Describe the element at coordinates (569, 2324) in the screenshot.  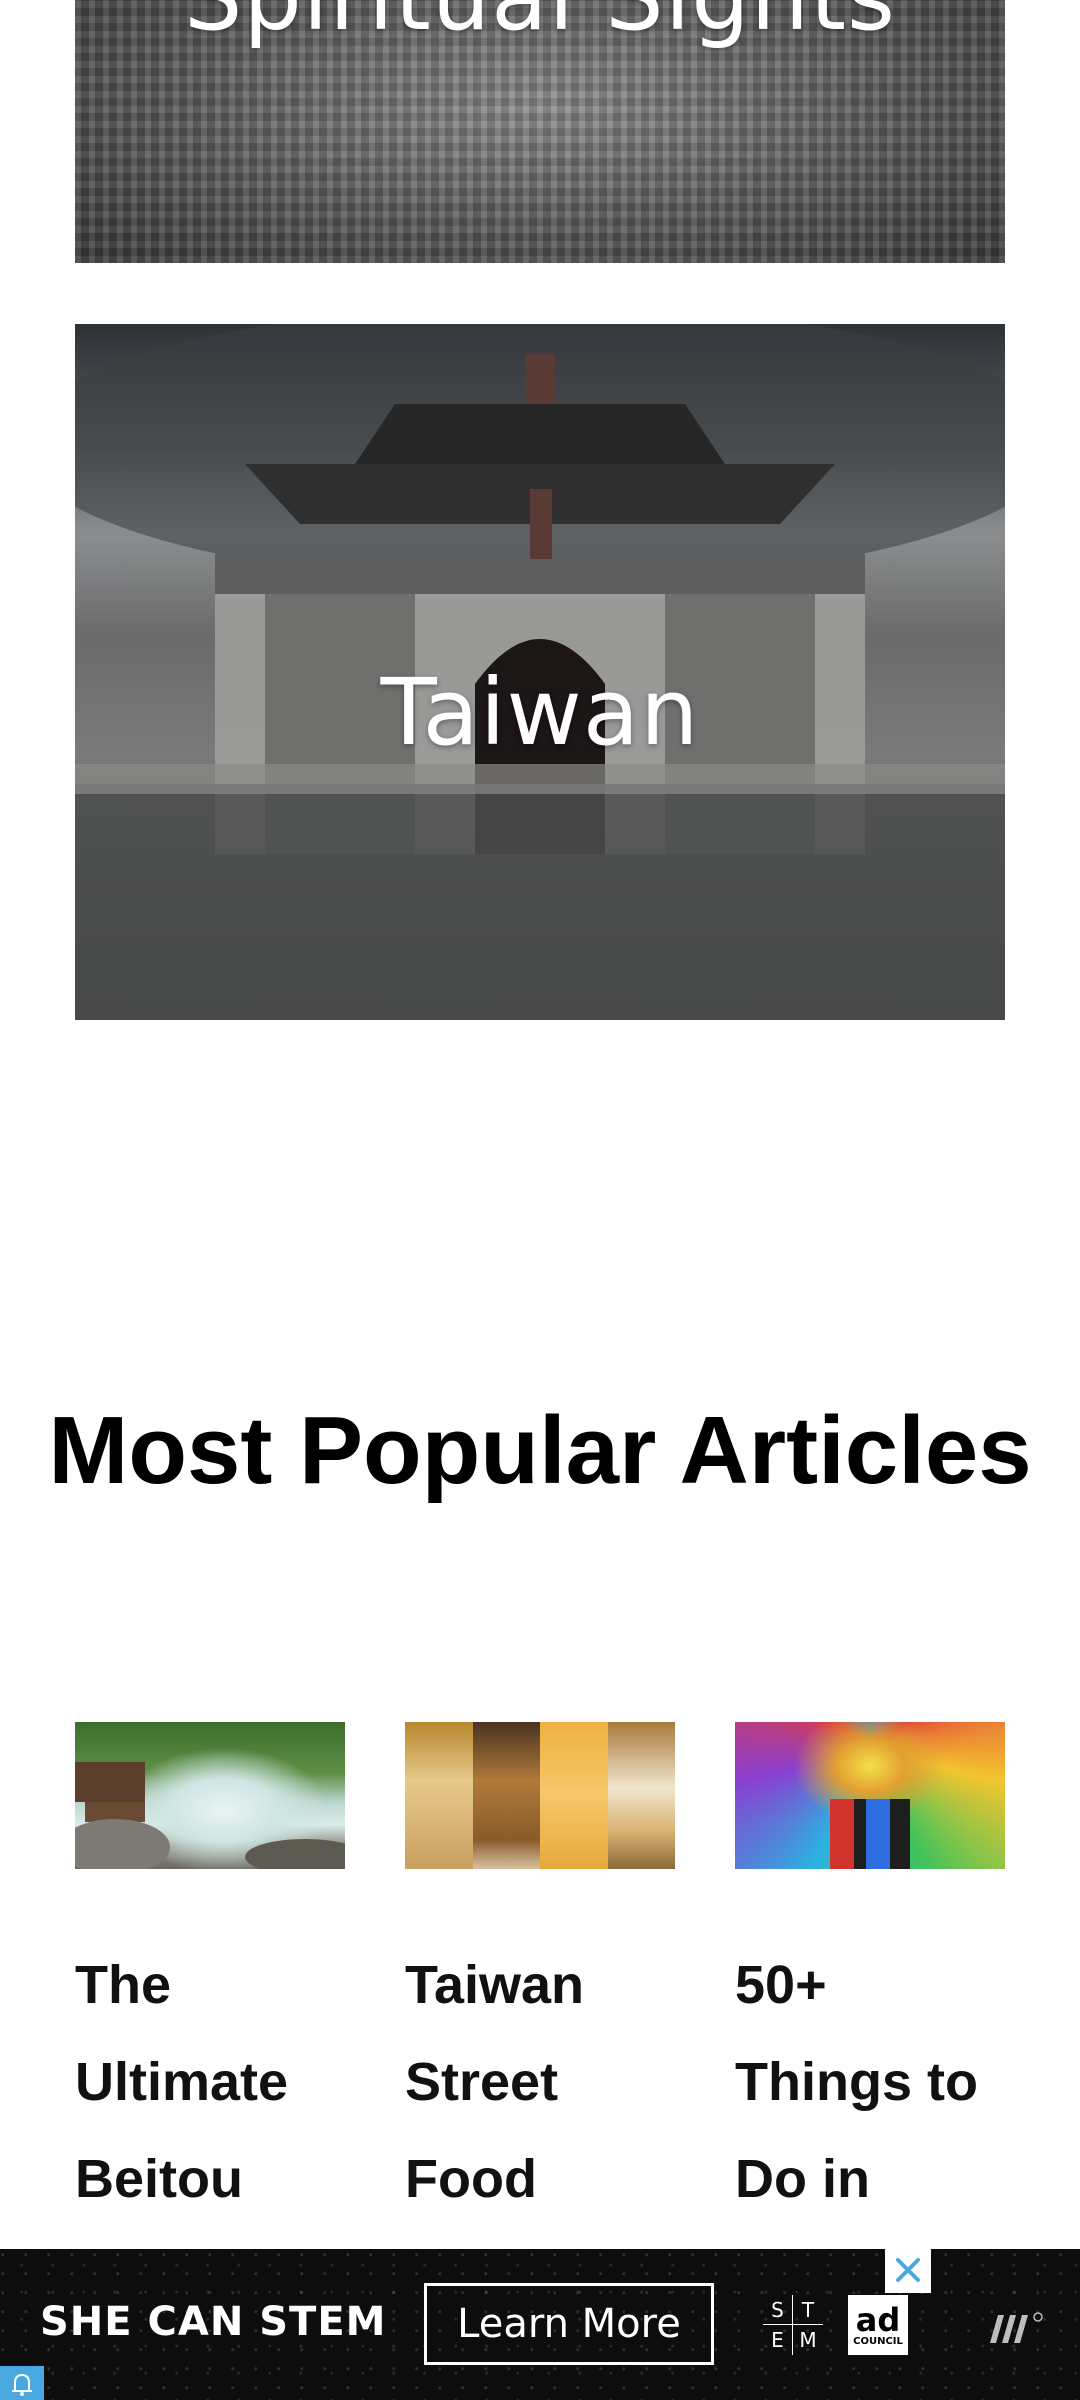
I see `learn-more-button: Learn More` at that location.